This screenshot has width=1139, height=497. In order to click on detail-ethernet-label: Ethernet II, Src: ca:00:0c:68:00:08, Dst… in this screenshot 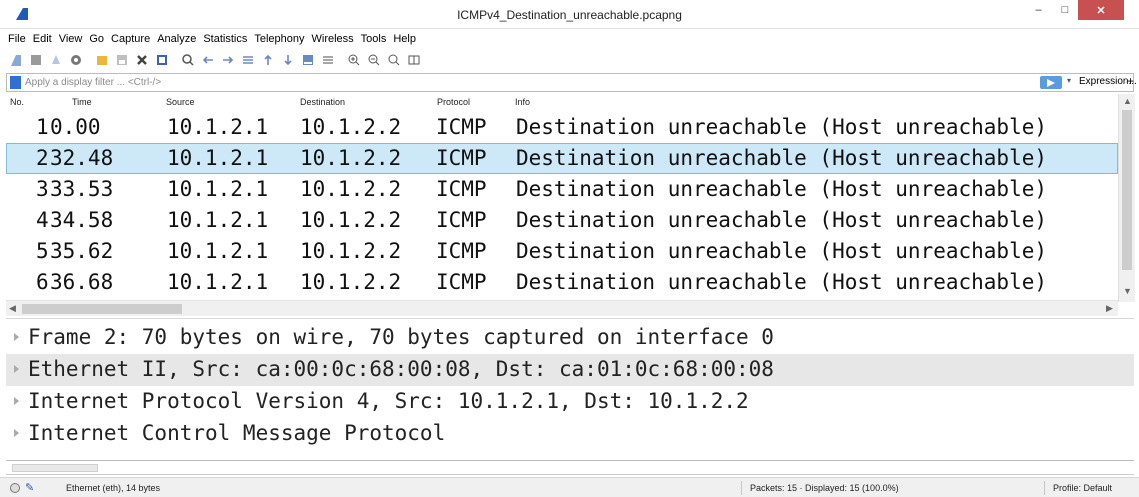, I will do `click(401, 369)`.